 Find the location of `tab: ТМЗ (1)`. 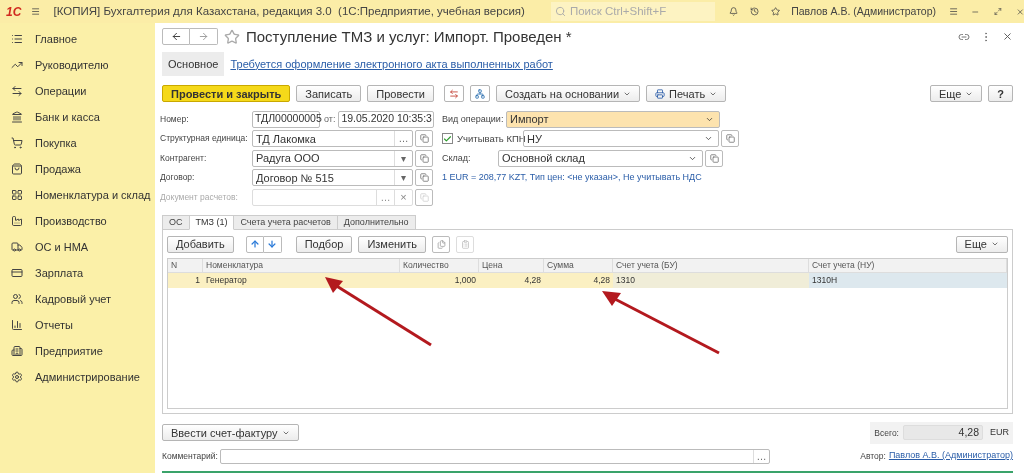

tab: ТМЗ (1) is located at coordinates (211, 223).